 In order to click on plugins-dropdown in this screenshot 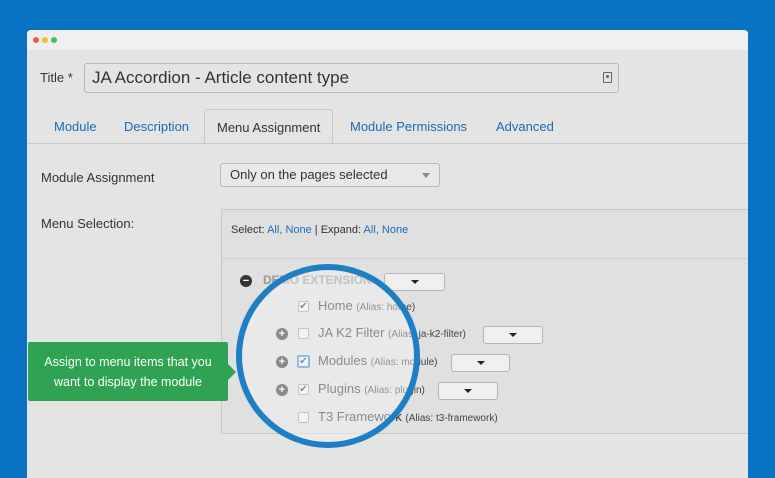, I will do `click(468, 391)`.